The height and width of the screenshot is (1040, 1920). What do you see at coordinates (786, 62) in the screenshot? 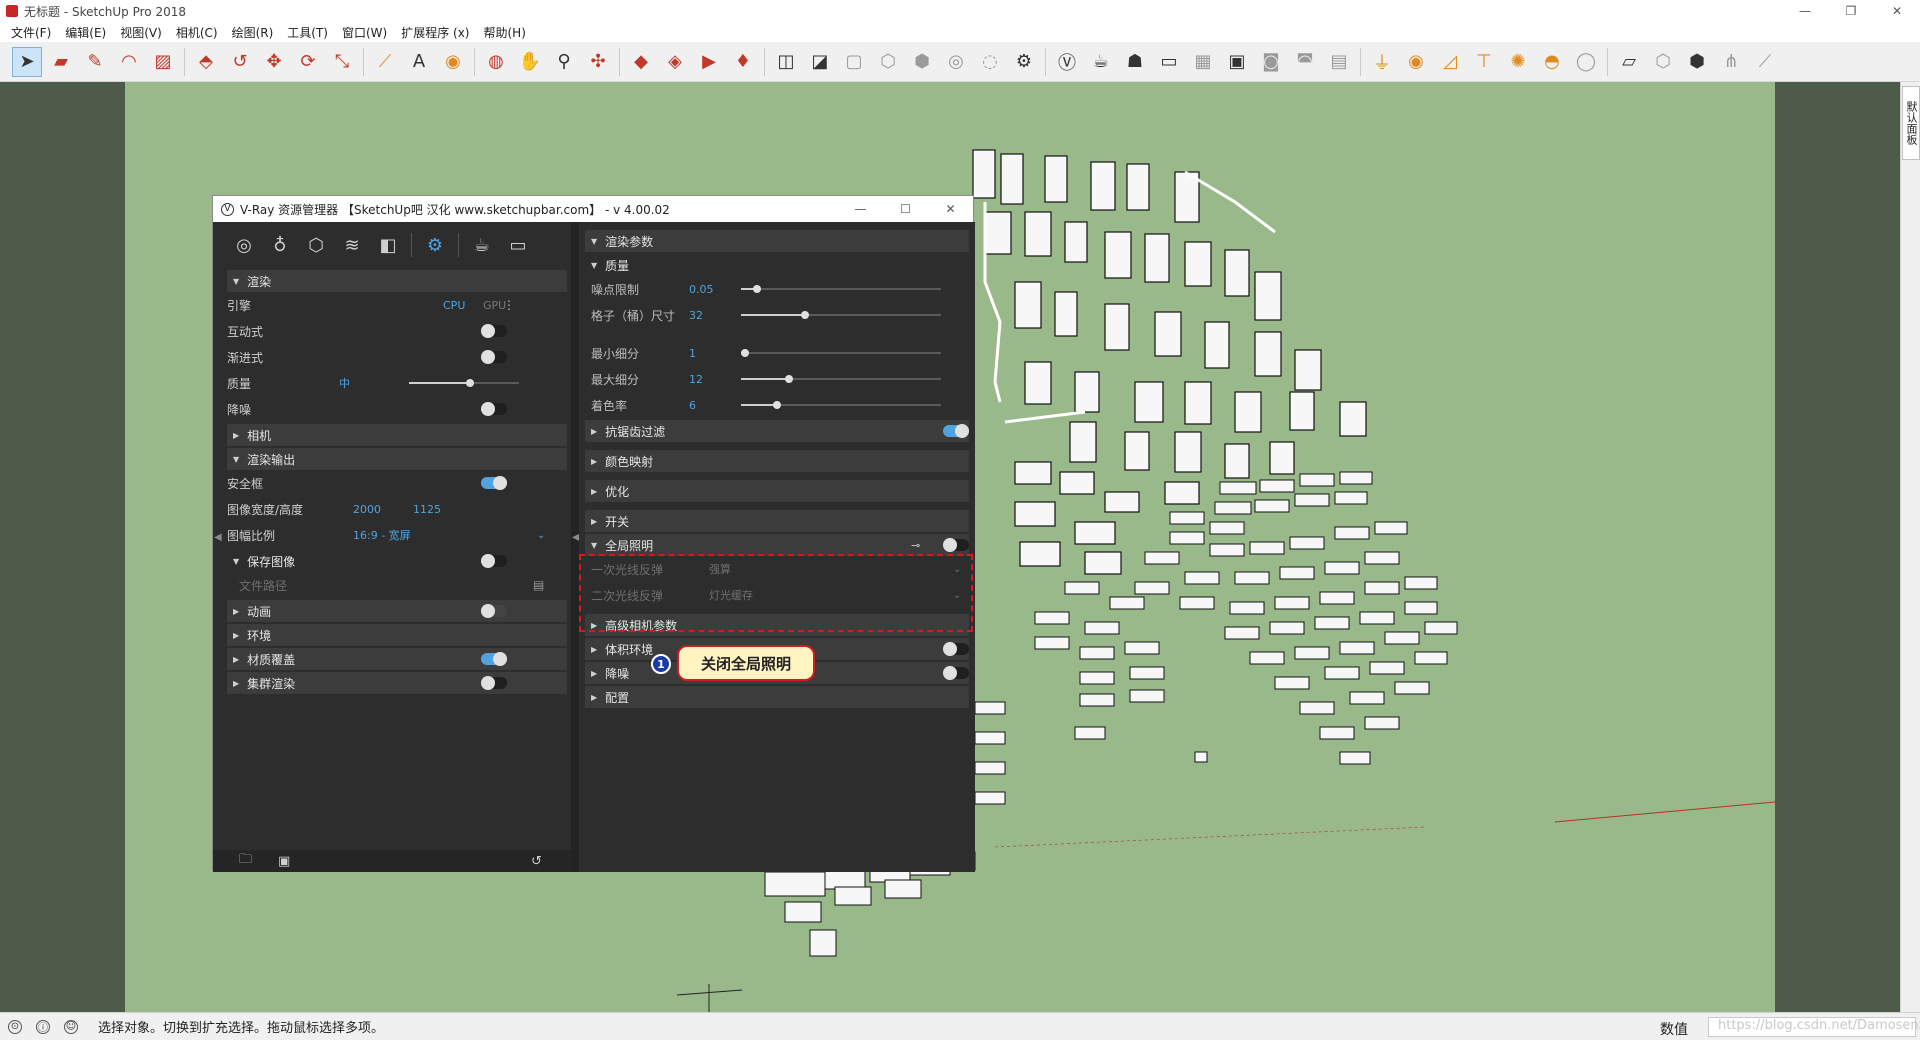
I see `xray-icon: ◫` at bounding box center [786, 62].